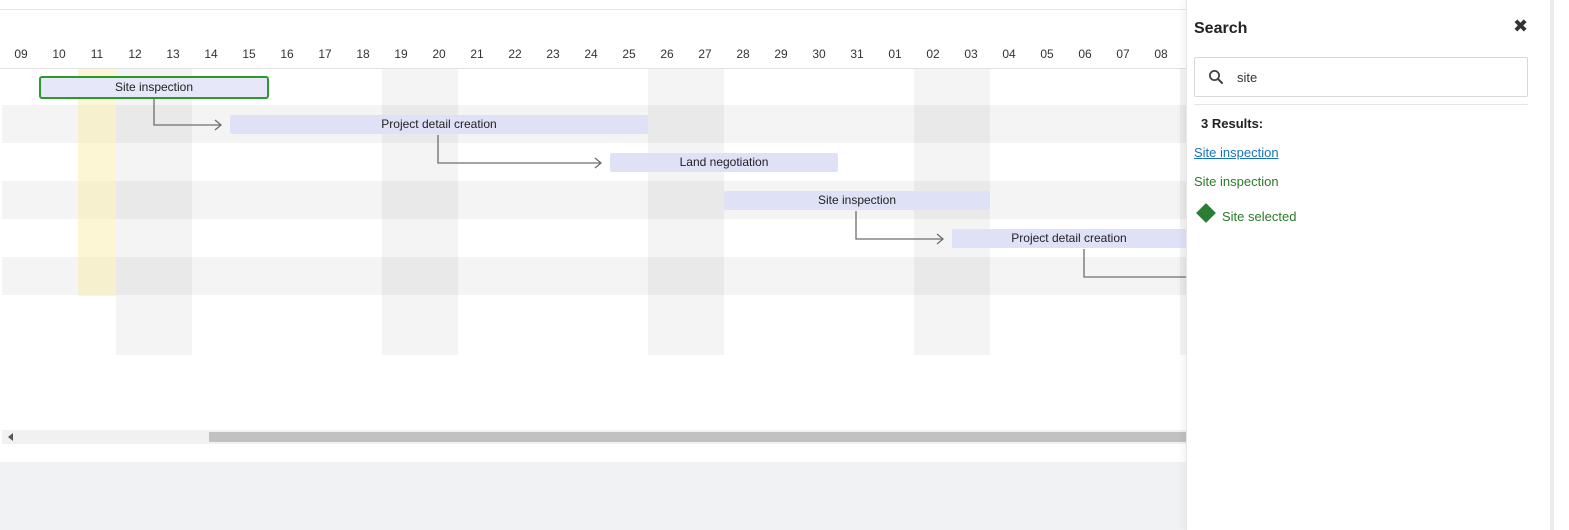 The height and width of the screenshot is (530, 1569). What do you see at coordinates (439, 54) in the screenshot?
I see `day-label: 20` at bounding box center [439, 54].